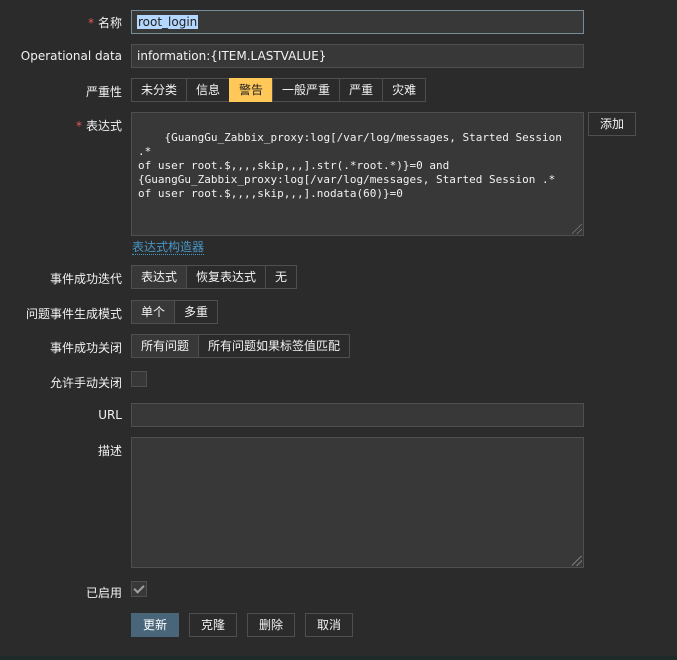 This screenshot has height=660, width=677. Describe the element at coordinates (168, 247) in the screenshot. I see `expression-constructor-link: 表达式构造器` at that location.